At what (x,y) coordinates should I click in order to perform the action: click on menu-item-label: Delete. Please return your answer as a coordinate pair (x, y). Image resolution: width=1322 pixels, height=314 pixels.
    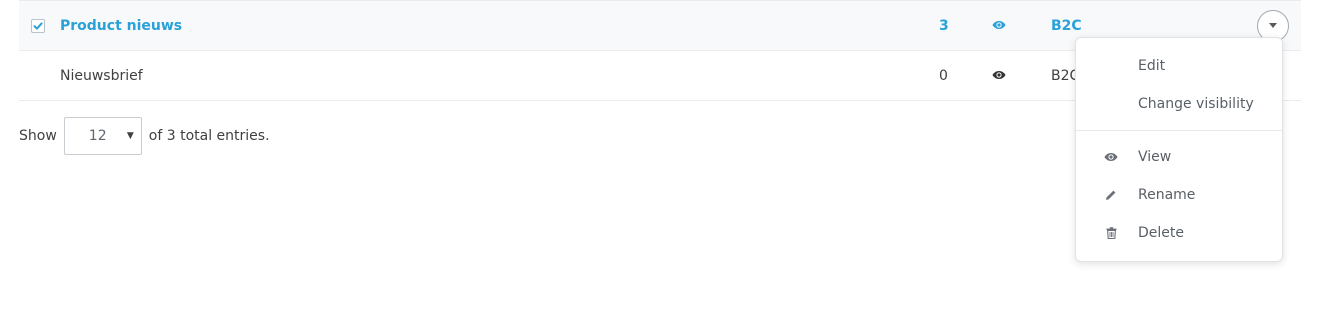
    Looking at the image, I should click on (1161, 233).